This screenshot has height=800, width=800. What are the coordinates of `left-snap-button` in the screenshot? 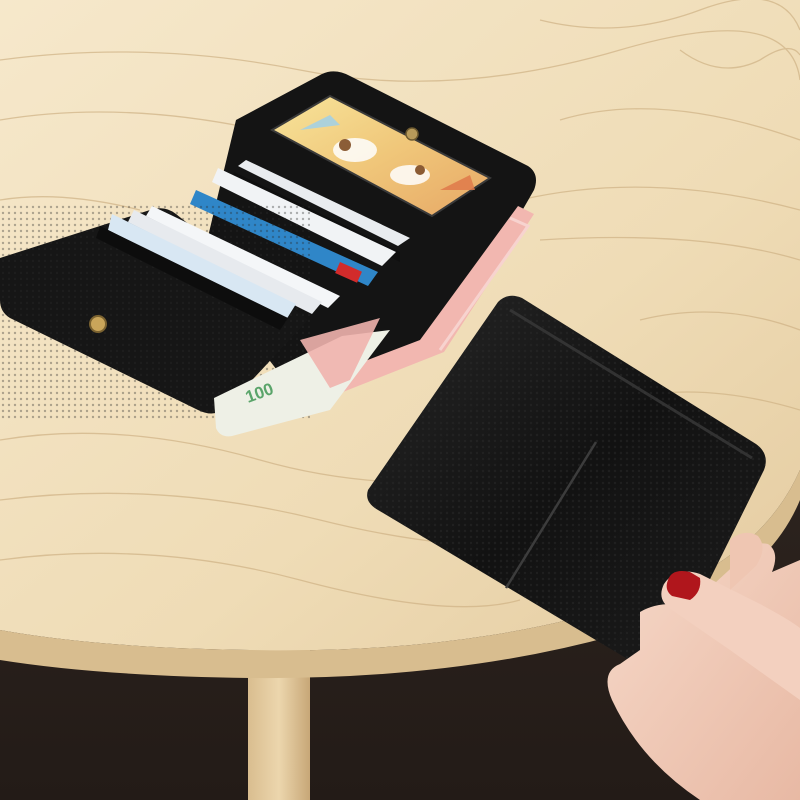 It's located at (98, 324).